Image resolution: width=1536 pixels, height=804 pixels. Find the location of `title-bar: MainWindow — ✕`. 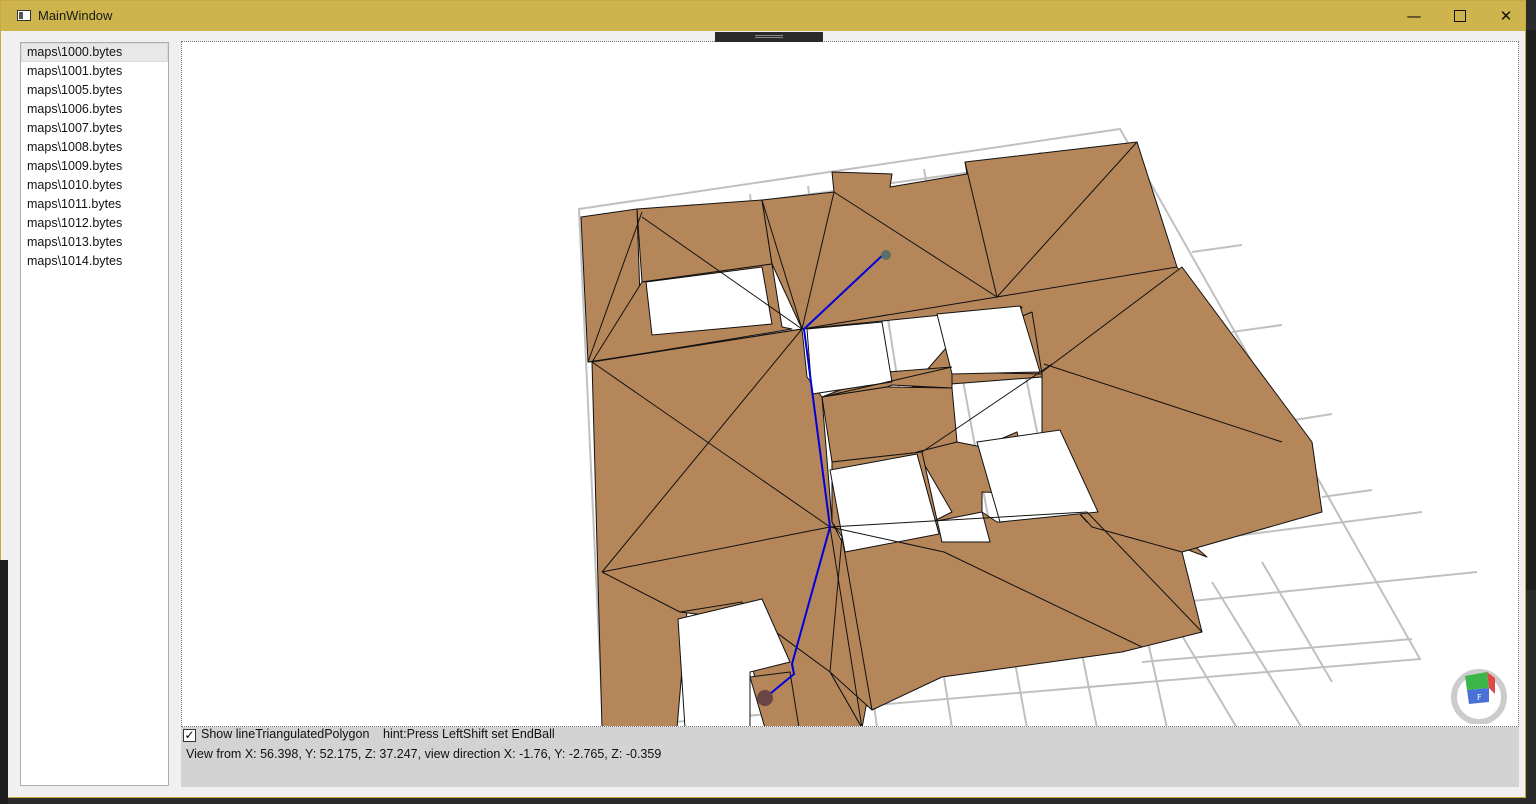

title-bar: MainWindow — ✕ is located at coordinates (763, 16).